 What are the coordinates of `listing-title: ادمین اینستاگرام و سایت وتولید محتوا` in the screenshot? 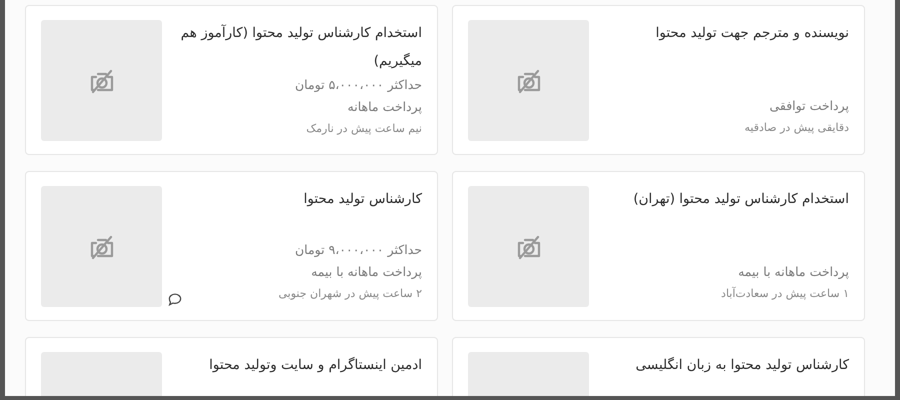 It's located at (315, 365).